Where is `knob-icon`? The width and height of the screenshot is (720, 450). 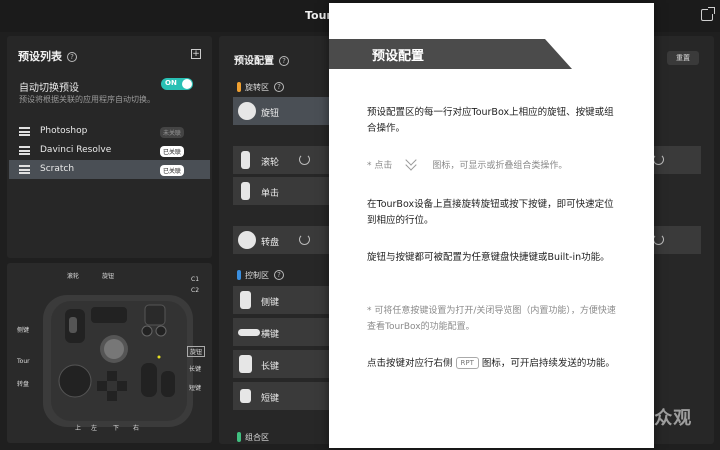
knob-icon is located at coordinates (247, 111).